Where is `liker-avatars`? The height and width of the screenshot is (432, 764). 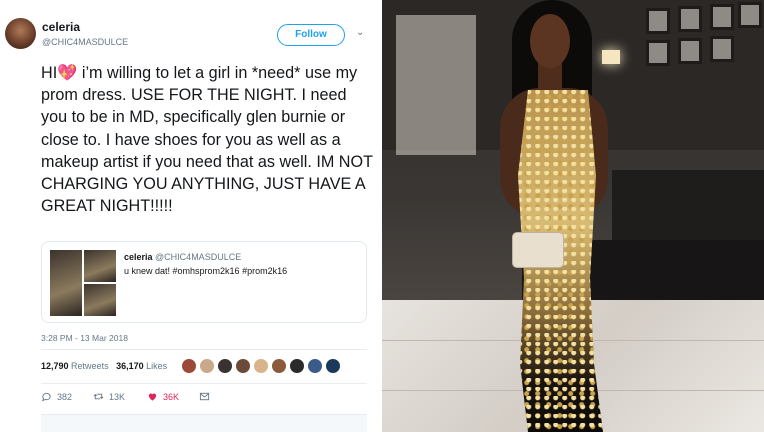 liker-avatars is located at coordinates (261, 366).